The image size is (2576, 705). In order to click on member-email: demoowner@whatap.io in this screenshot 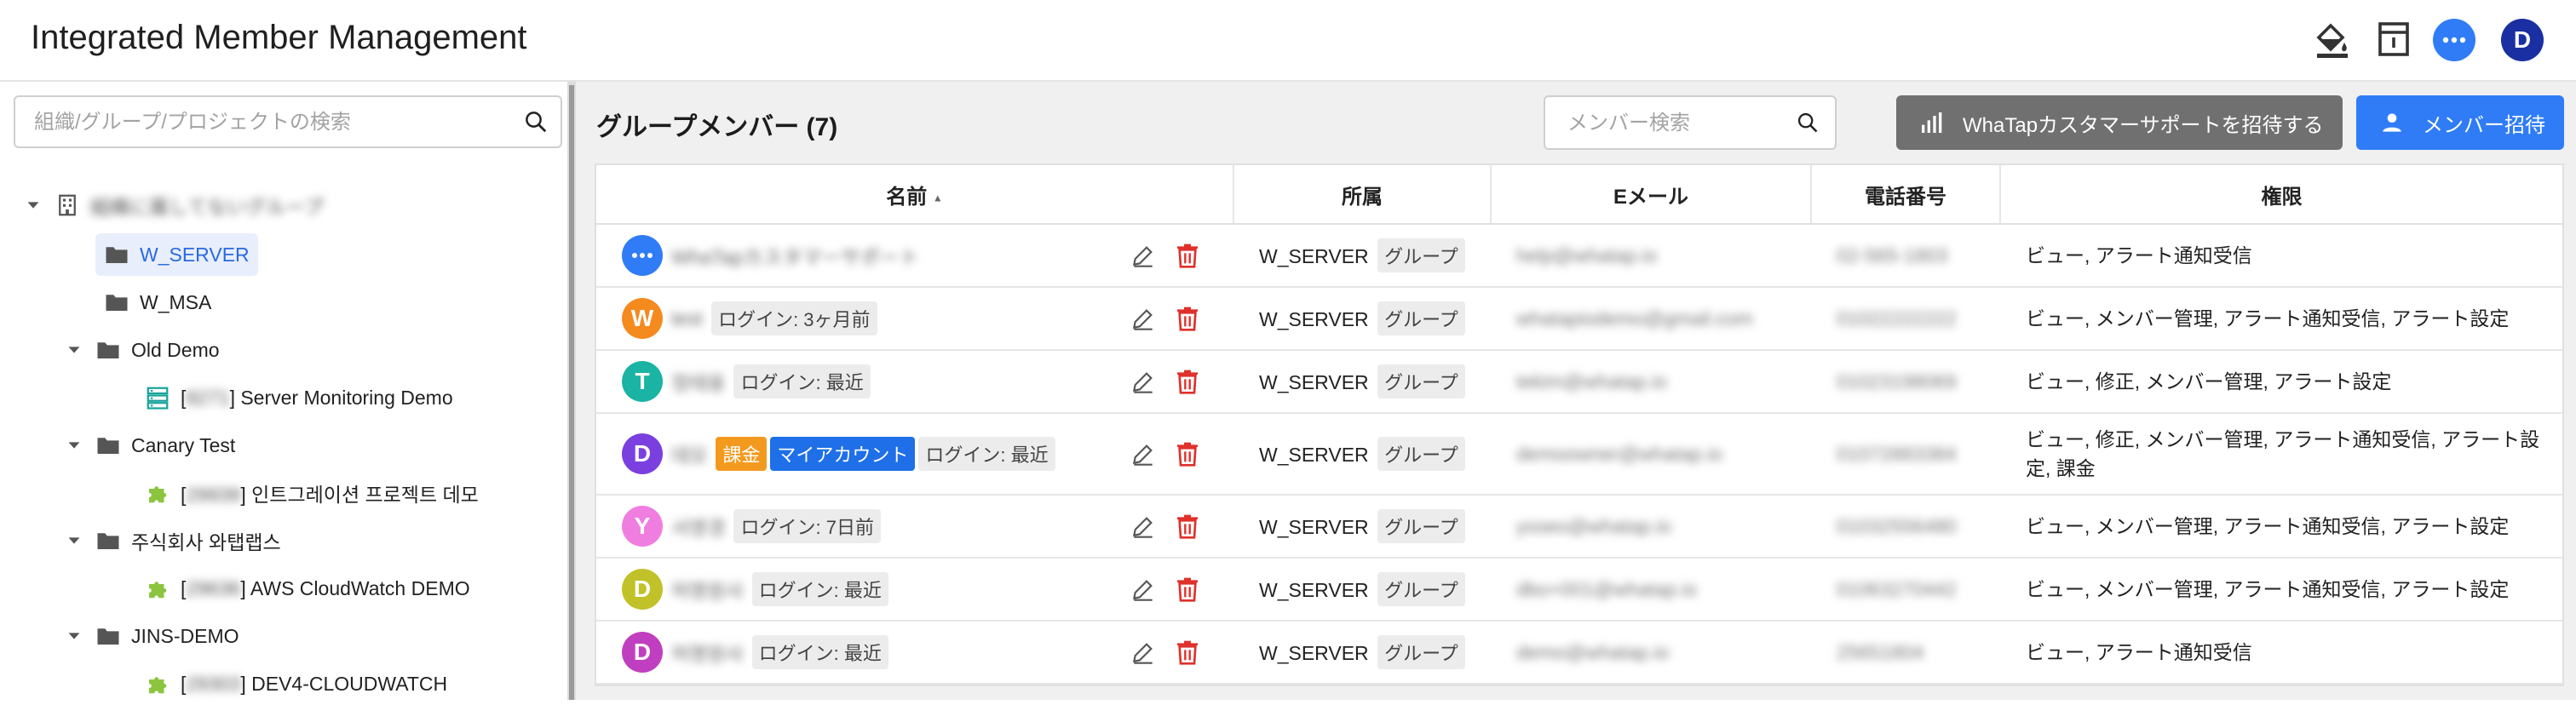, I will do `click(1619, 453)`.